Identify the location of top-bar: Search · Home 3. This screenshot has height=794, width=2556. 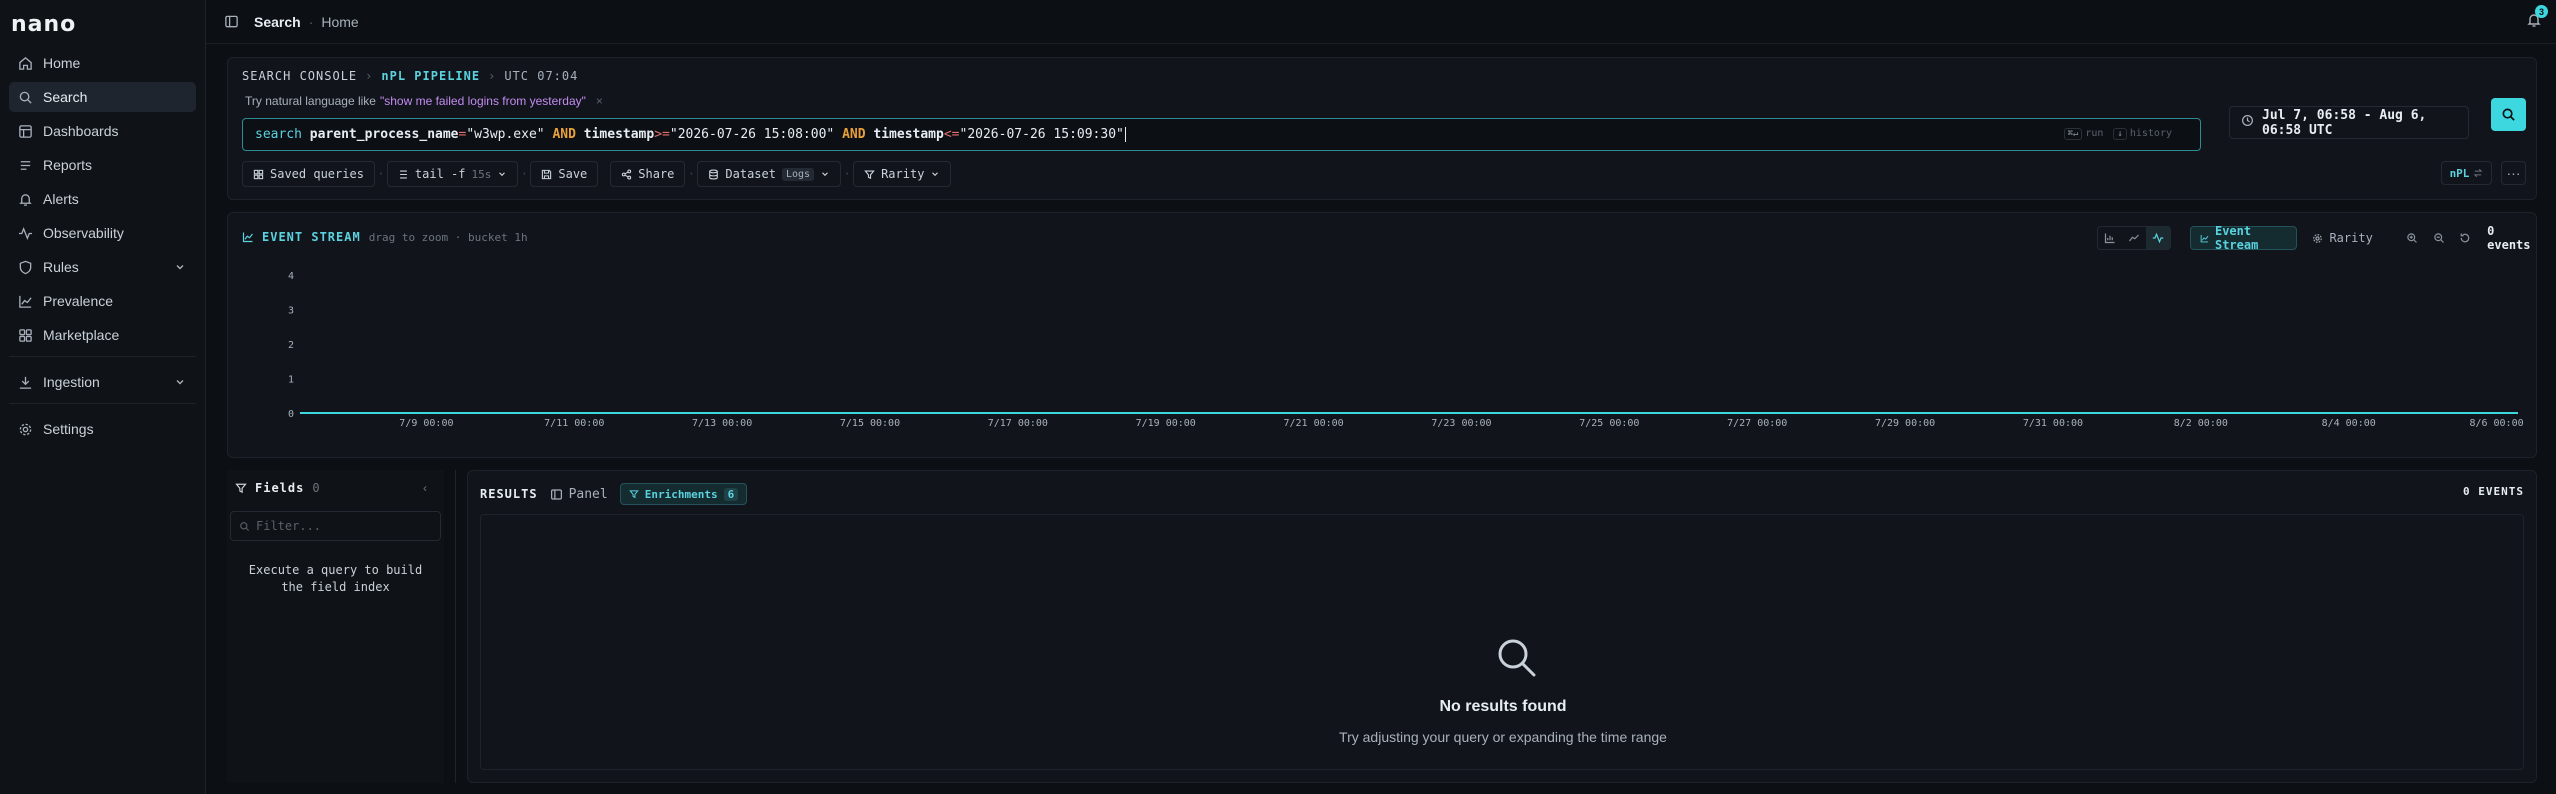
(1381, 22).